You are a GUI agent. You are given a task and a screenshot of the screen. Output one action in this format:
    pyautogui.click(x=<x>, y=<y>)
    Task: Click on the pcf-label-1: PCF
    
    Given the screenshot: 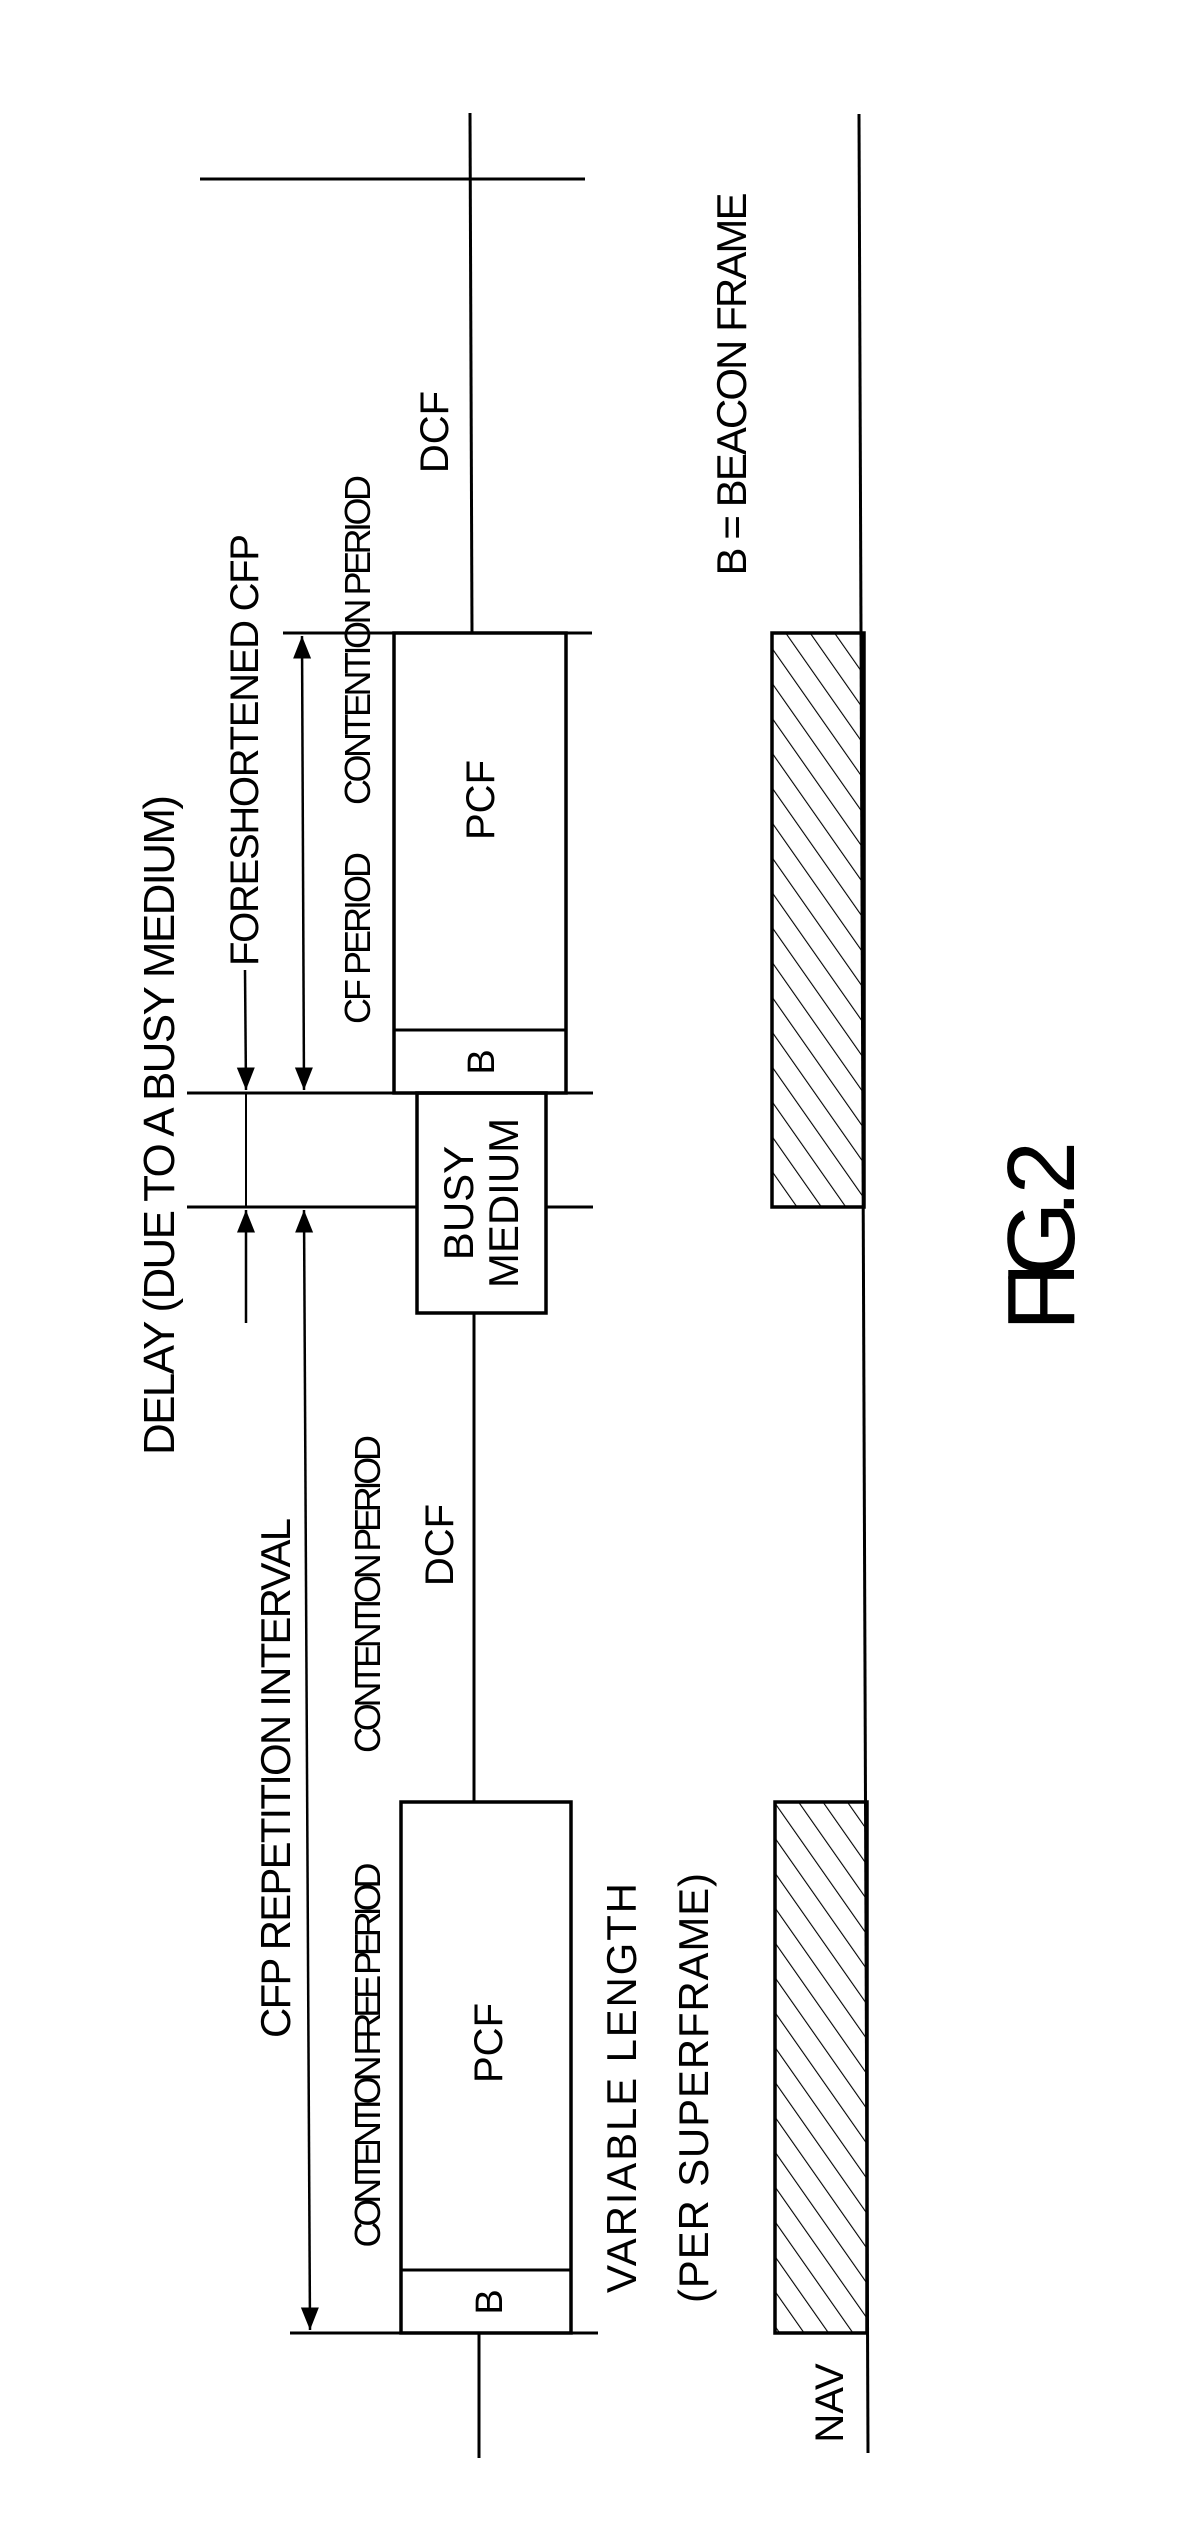 What is the action you would take?
    pyautogui.click(x=489, y=2043)
    